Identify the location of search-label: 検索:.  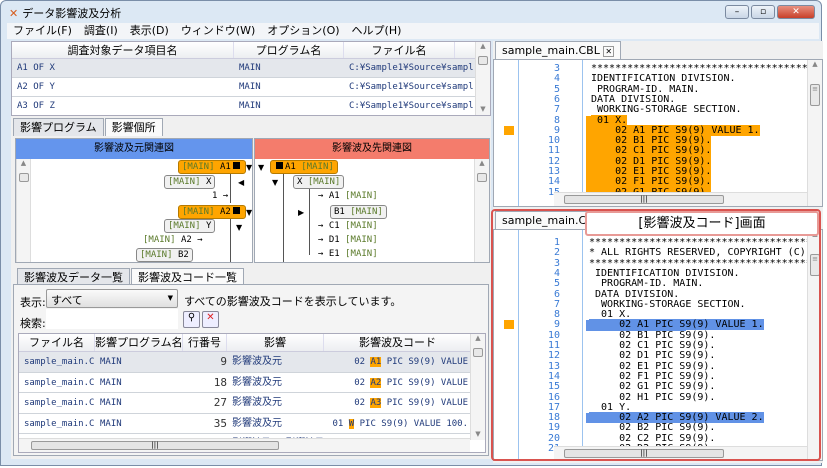
(33, 323).